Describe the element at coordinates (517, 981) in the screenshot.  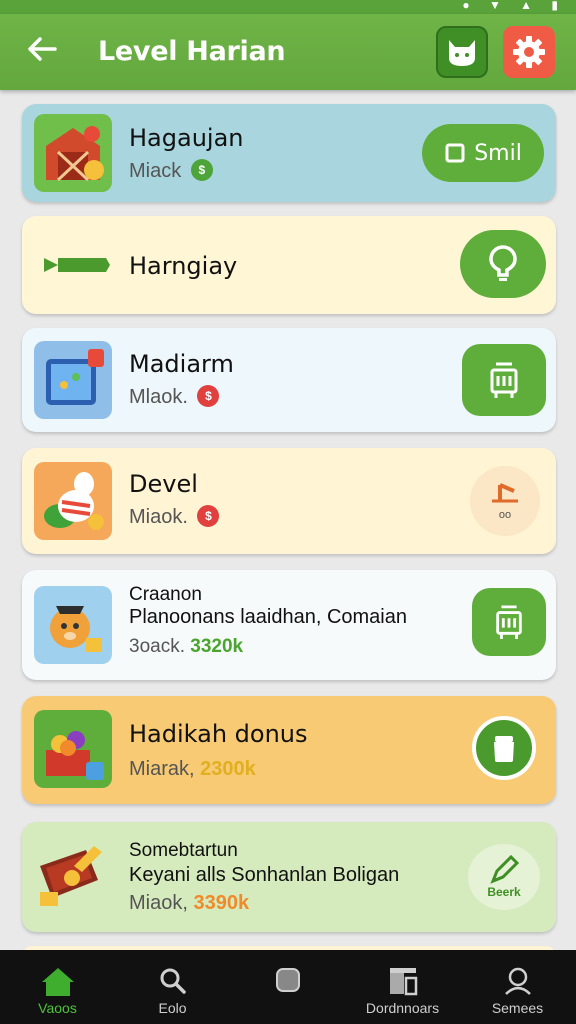
I see `profile-icon` at that location.